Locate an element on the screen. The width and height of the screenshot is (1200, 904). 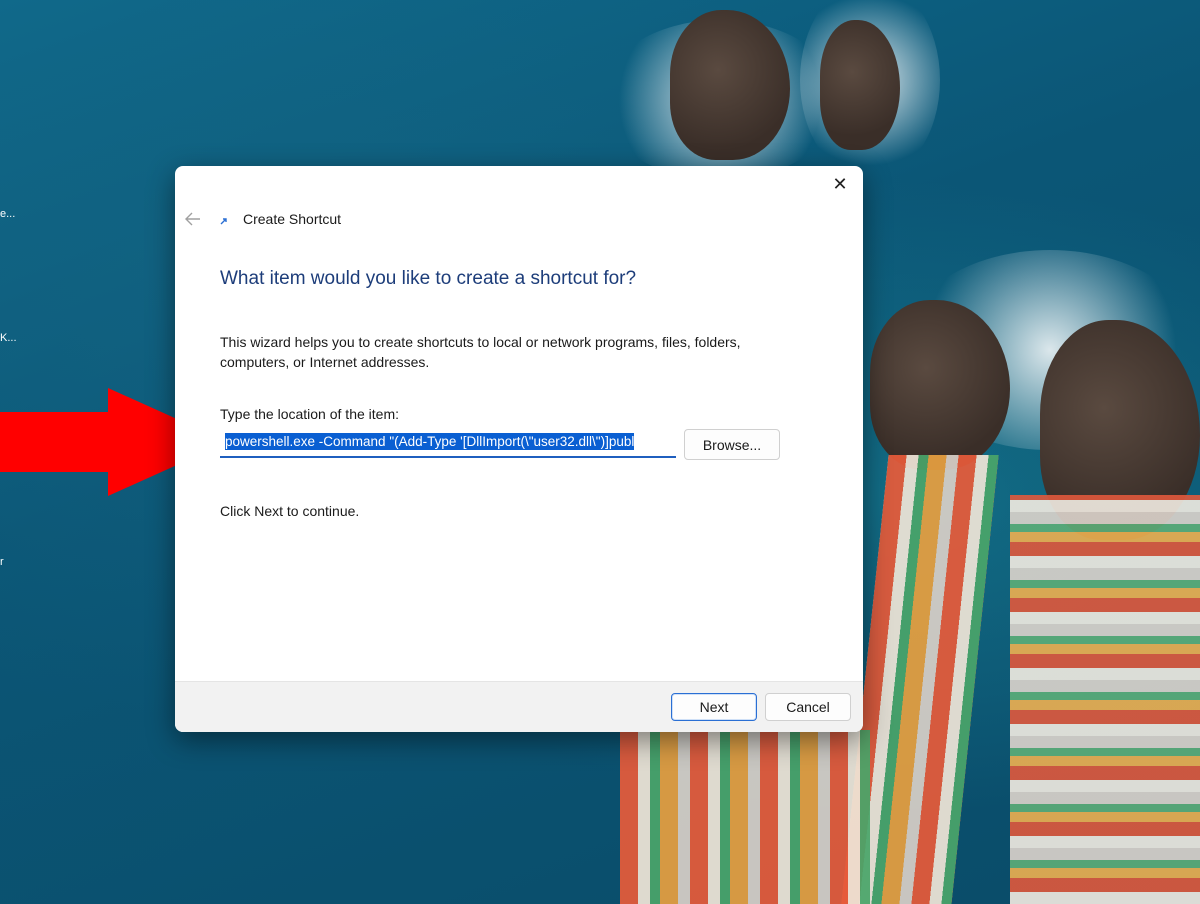
dialog-header: Create Shortcut is located at coordinates (519, 219).